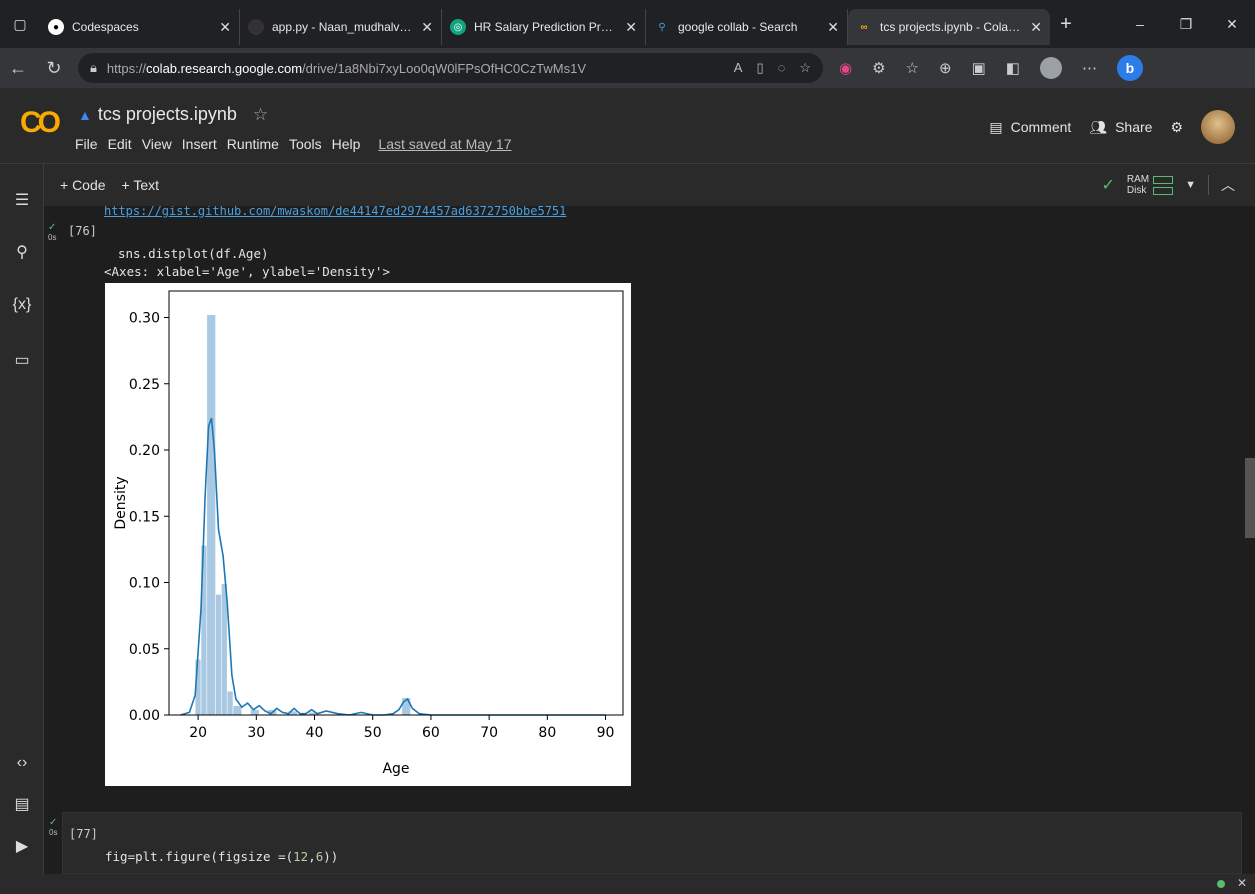  I want to click on menu-help: Help, so click(346, 144).